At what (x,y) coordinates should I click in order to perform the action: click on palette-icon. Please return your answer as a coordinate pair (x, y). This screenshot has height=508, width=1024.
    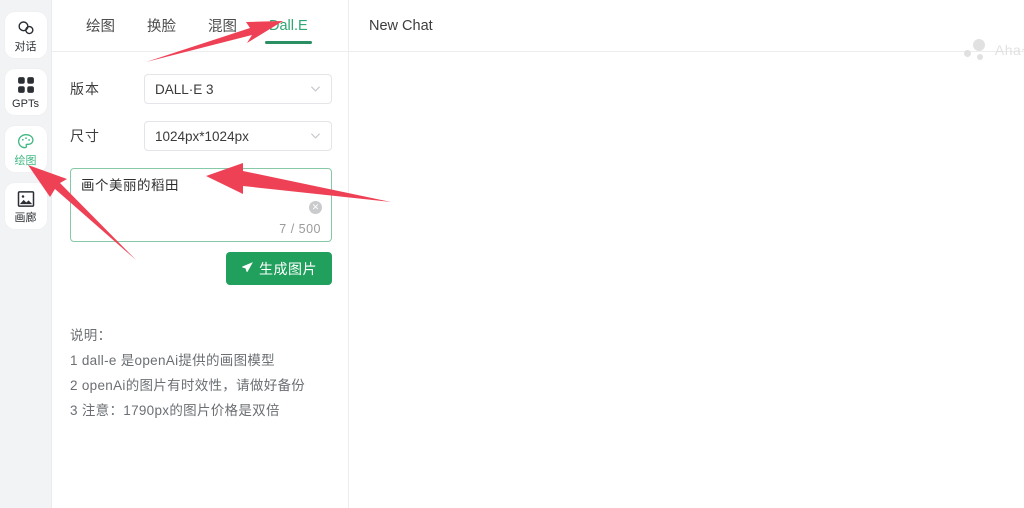
    Looking at the image, I should click on (26, 142).